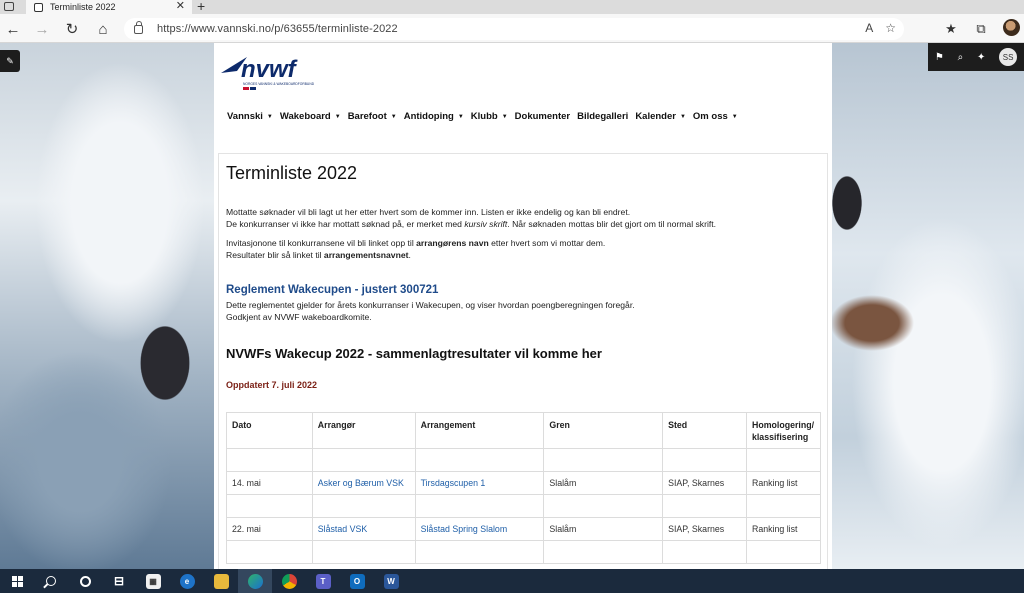  Describe the element at coordinates (72, 29) in the screenshot. I see `refresh-icon: ↻` at that location.